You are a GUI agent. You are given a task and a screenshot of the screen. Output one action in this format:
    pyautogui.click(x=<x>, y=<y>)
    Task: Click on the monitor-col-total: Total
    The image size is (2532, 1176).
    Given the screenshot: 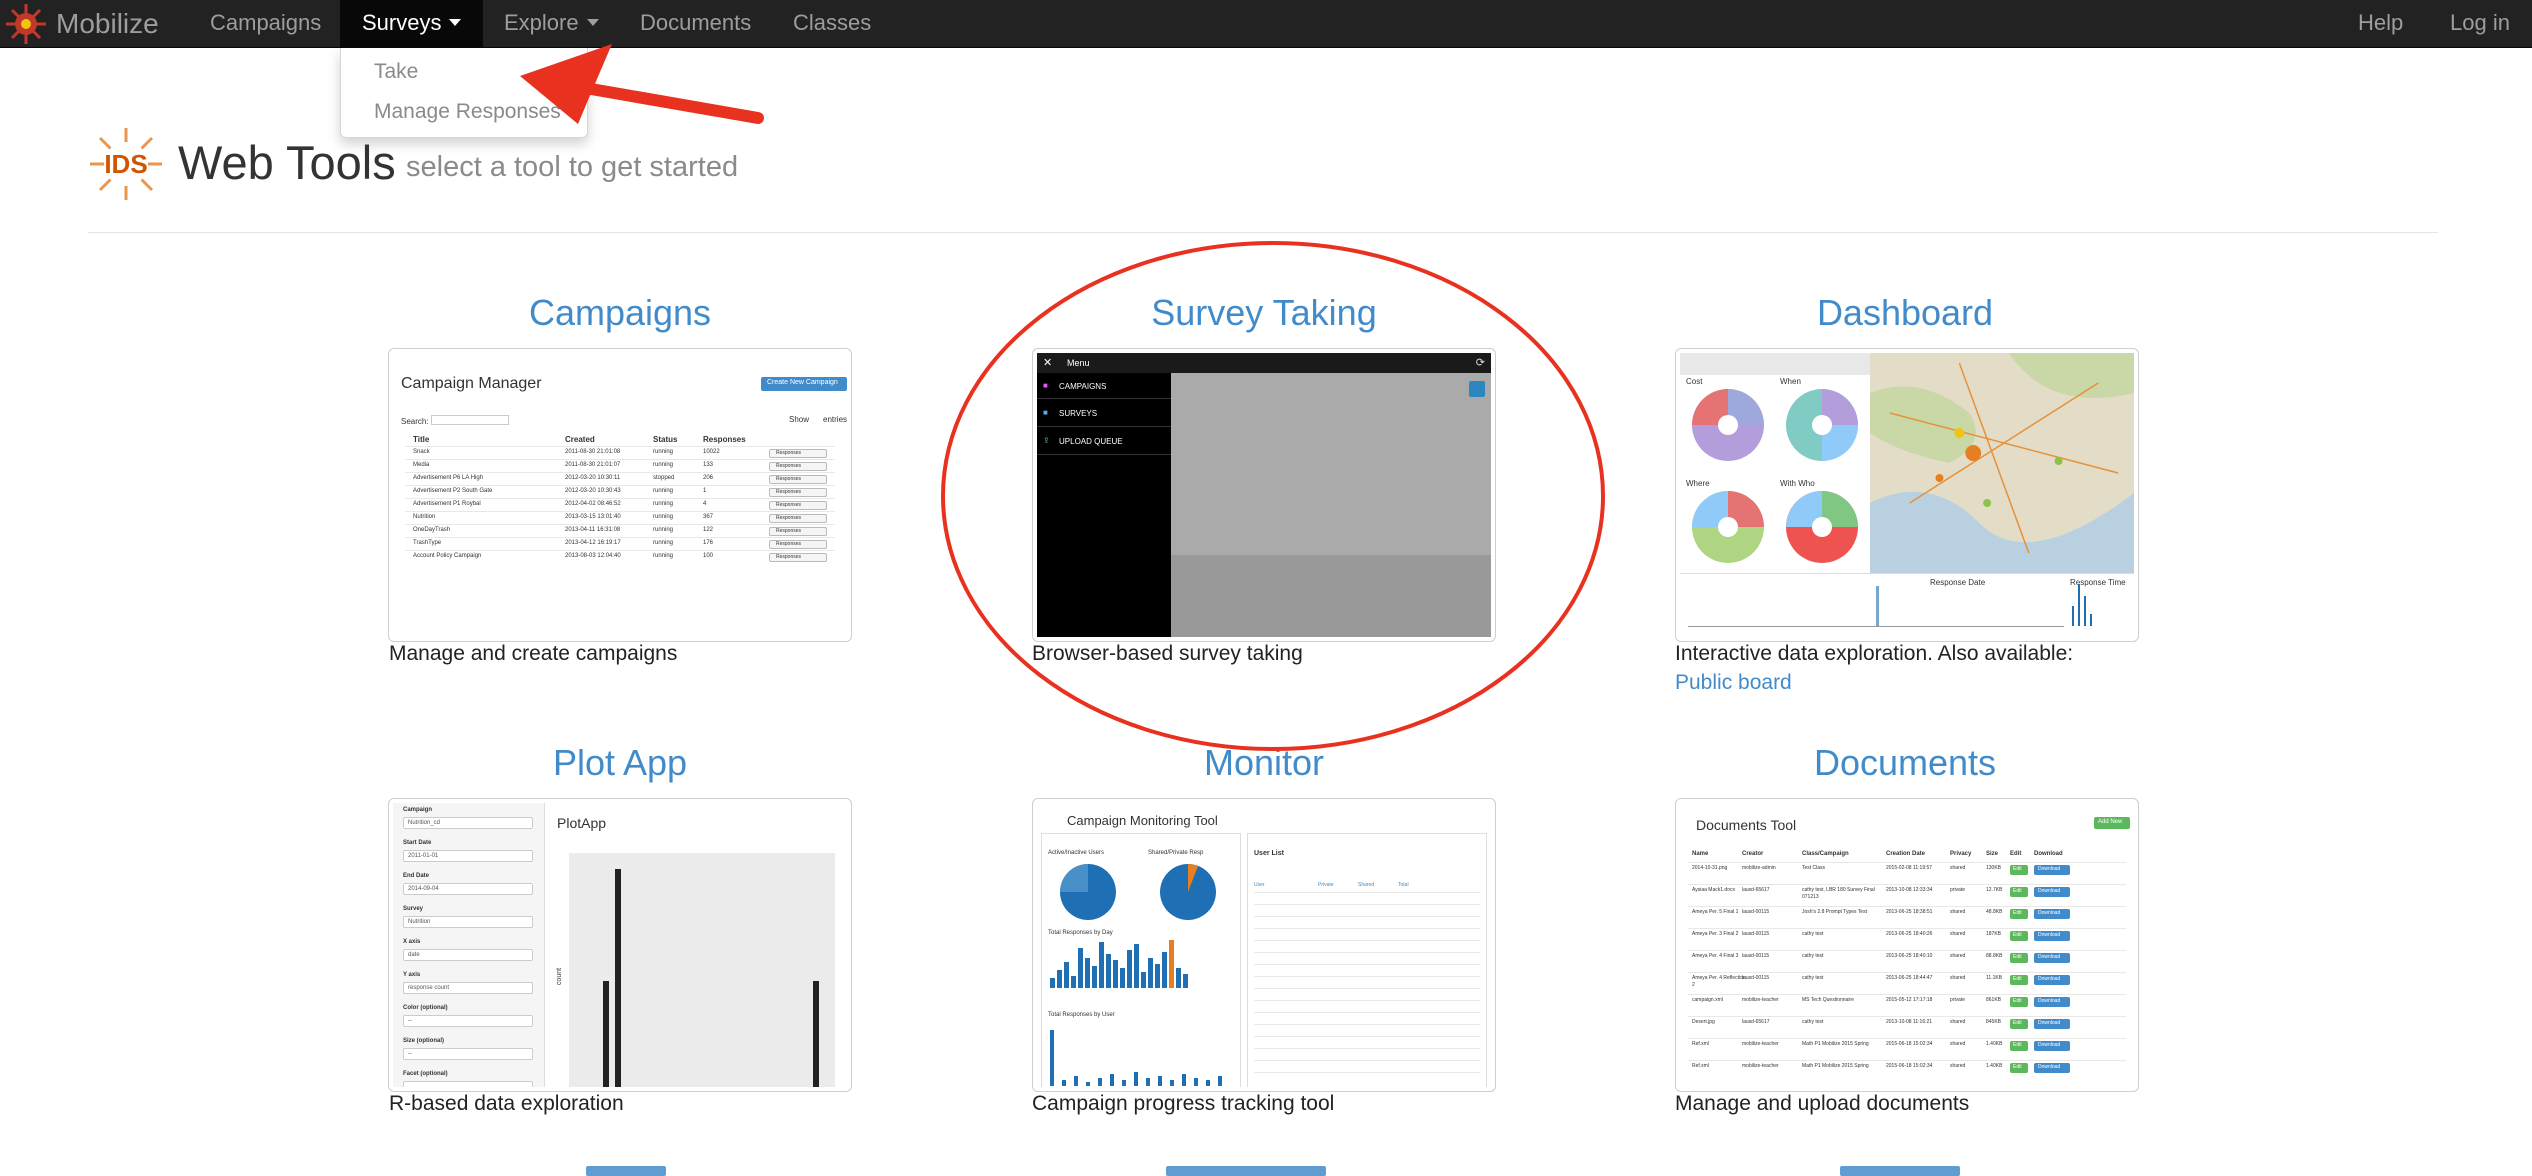 What is the action you would take?
    pyautogui.click(x=1403, y=885)
    